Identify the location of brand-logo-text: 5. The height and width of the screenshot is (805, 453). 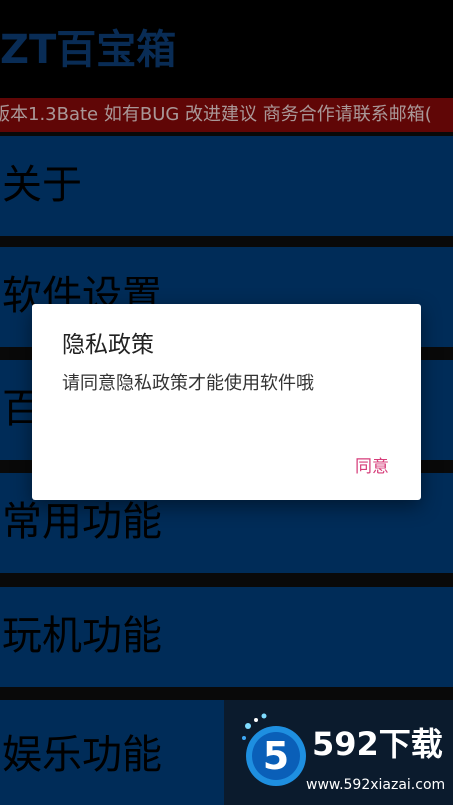
(276, 756).